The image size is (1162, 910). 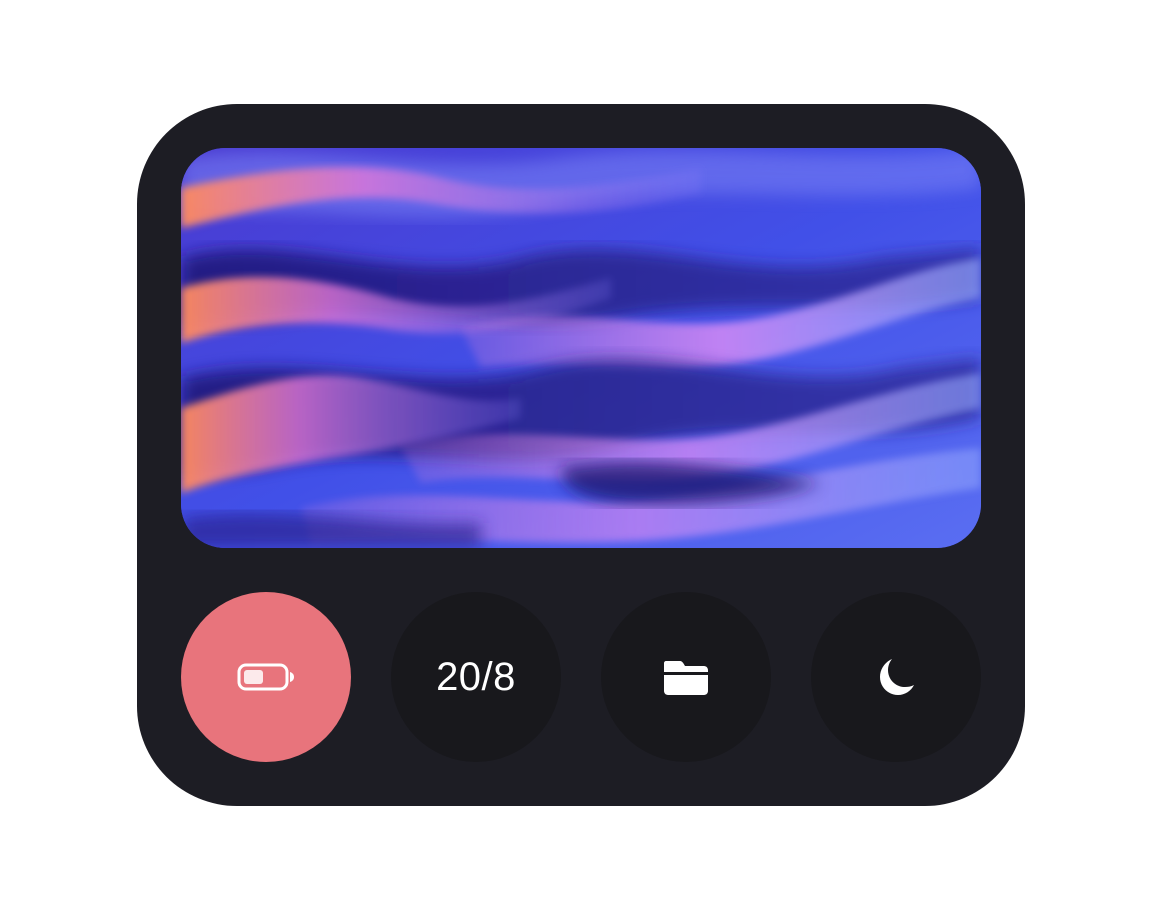 I want to click on moon-icon, so click(x=896, y=677).